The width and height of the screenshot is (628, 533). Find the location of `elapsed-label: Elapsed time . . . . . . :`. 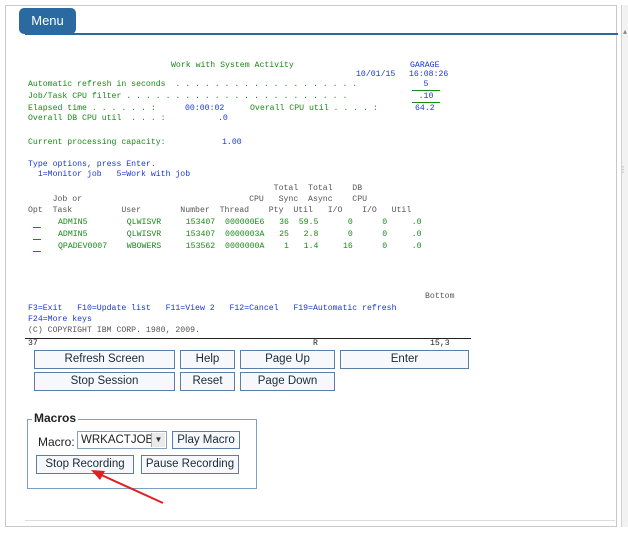

elapsed-label: Elapsed time . . . . . . : is located at coordinates (92, 108).